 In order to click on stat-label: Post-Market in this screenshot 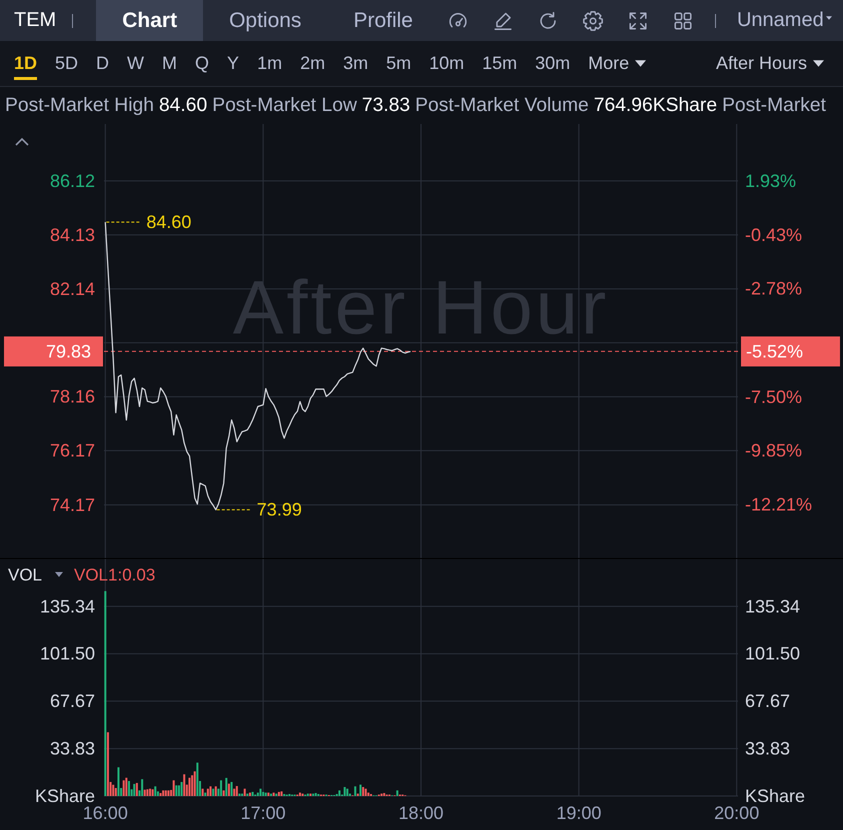, I will do `click(774, 105)`.